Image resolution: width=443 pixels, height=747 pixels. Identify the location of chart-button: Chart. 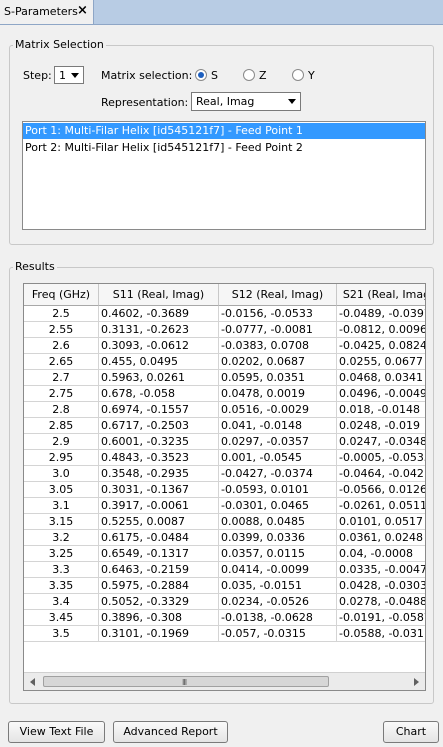
(411, 732).